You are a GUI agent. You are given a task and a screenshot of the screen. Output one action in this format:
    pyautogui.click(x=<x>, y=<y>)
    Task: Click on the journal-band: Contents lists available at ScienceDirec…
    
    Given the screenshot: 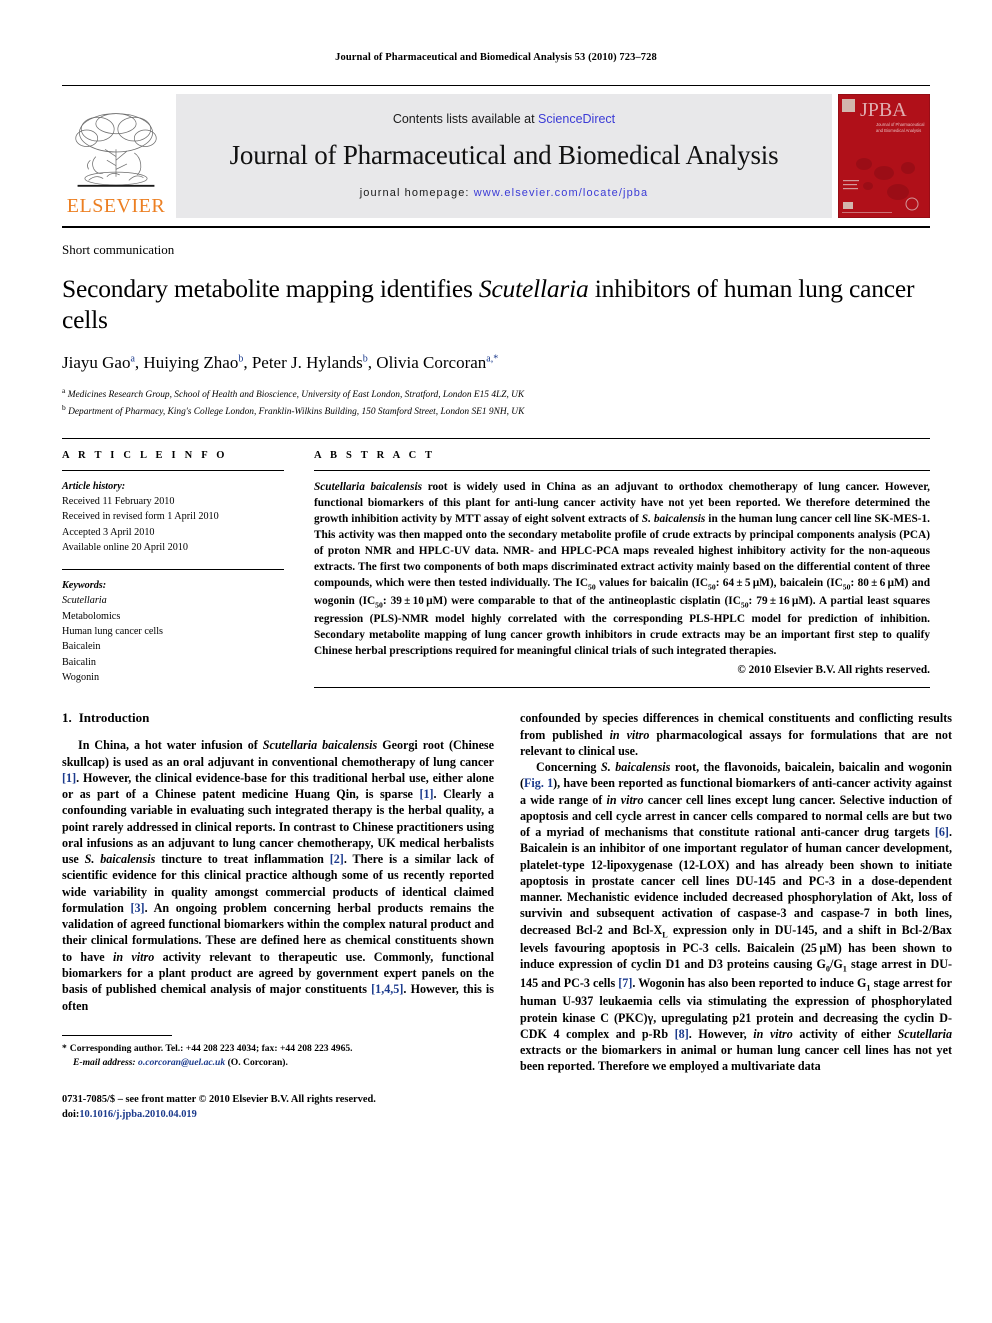 What is the action you would take?
    pyautogui.click(x=504, y=156)
    